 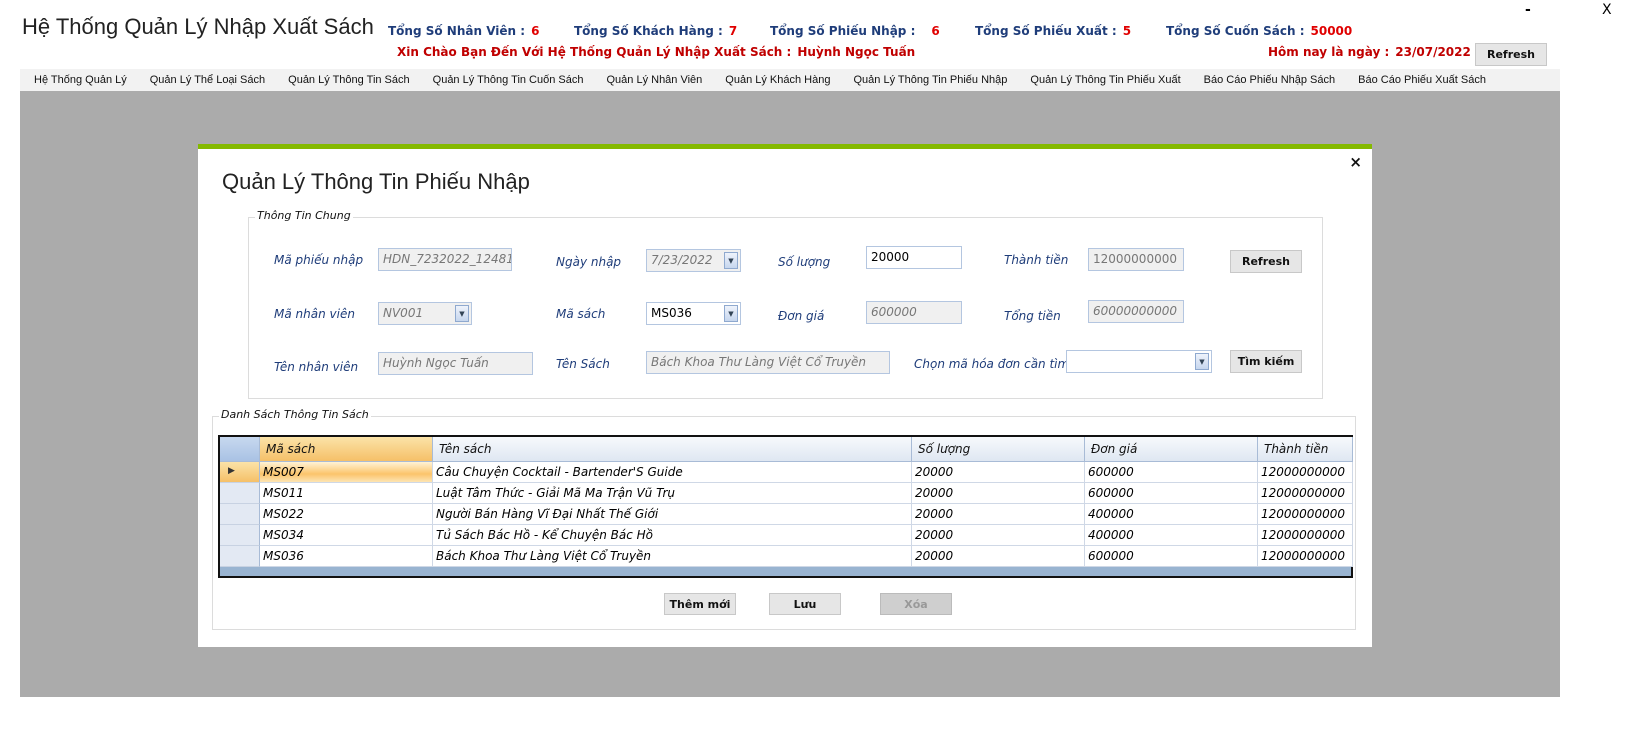 What do you see at coordinates (445, 259) in the screenshot?
I see `ma-phieu-field: HDN_7232022_124812` at bounding box center [445, 259].